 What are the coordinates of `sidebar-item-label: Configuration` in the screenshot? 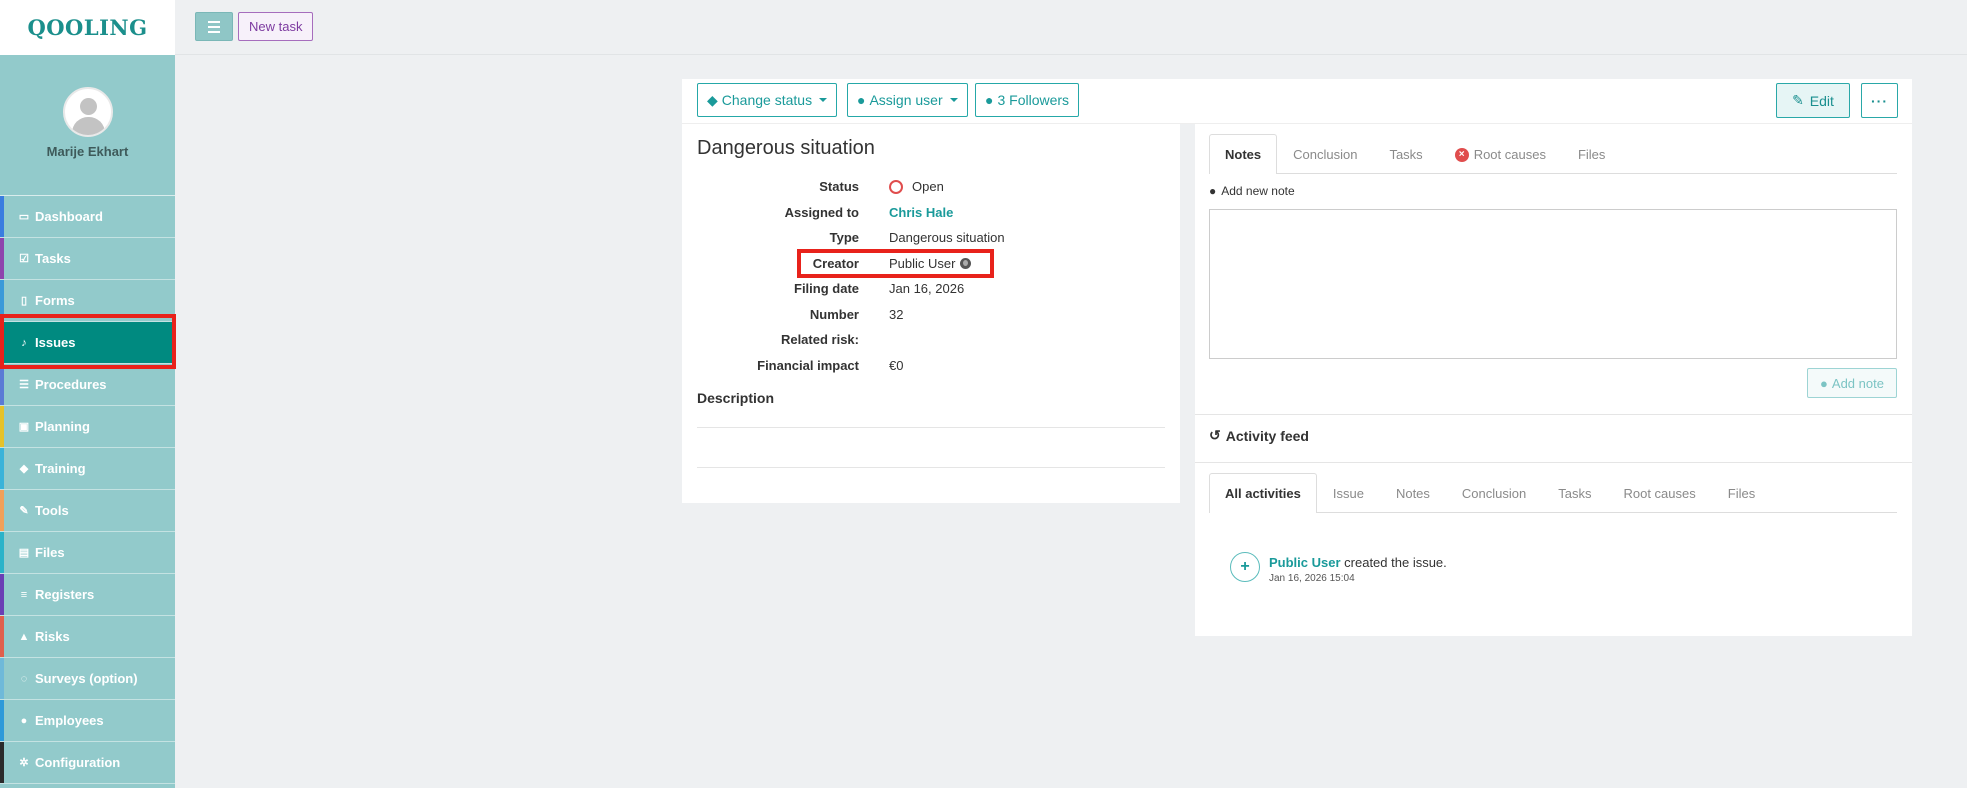 It's located at (78, 762).